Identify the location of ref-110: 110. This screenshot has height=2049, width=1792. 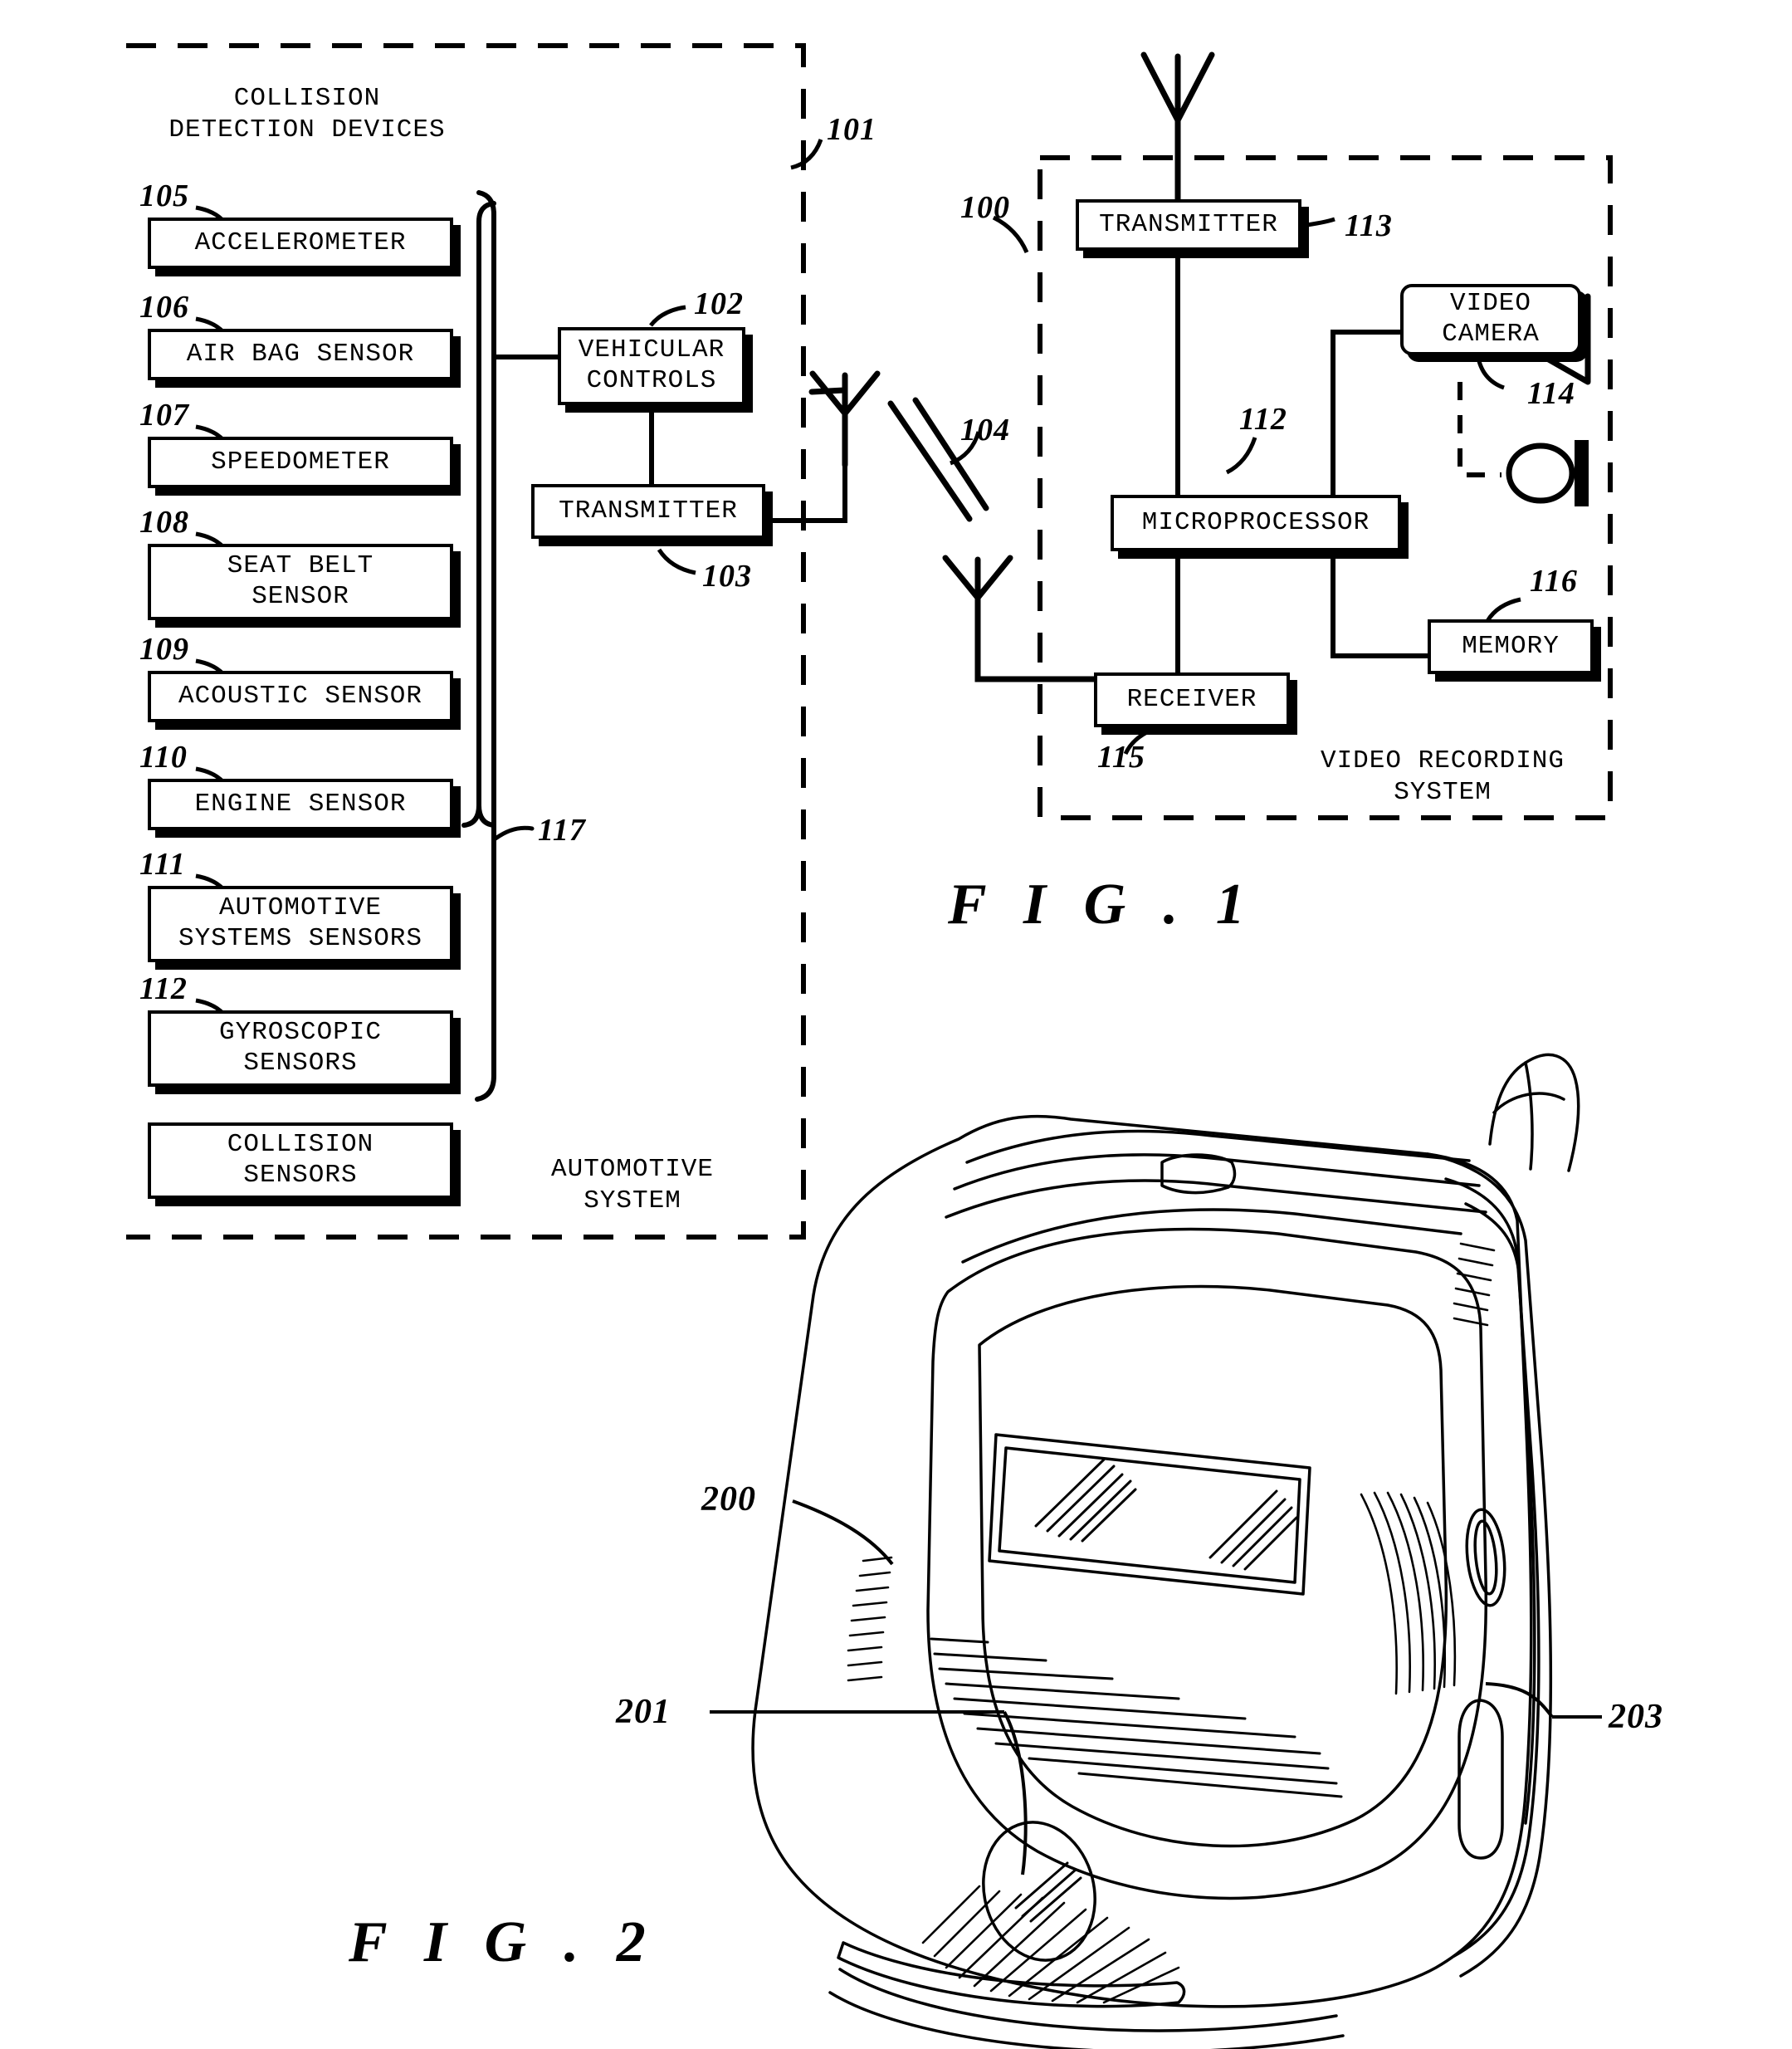
(164, 757).